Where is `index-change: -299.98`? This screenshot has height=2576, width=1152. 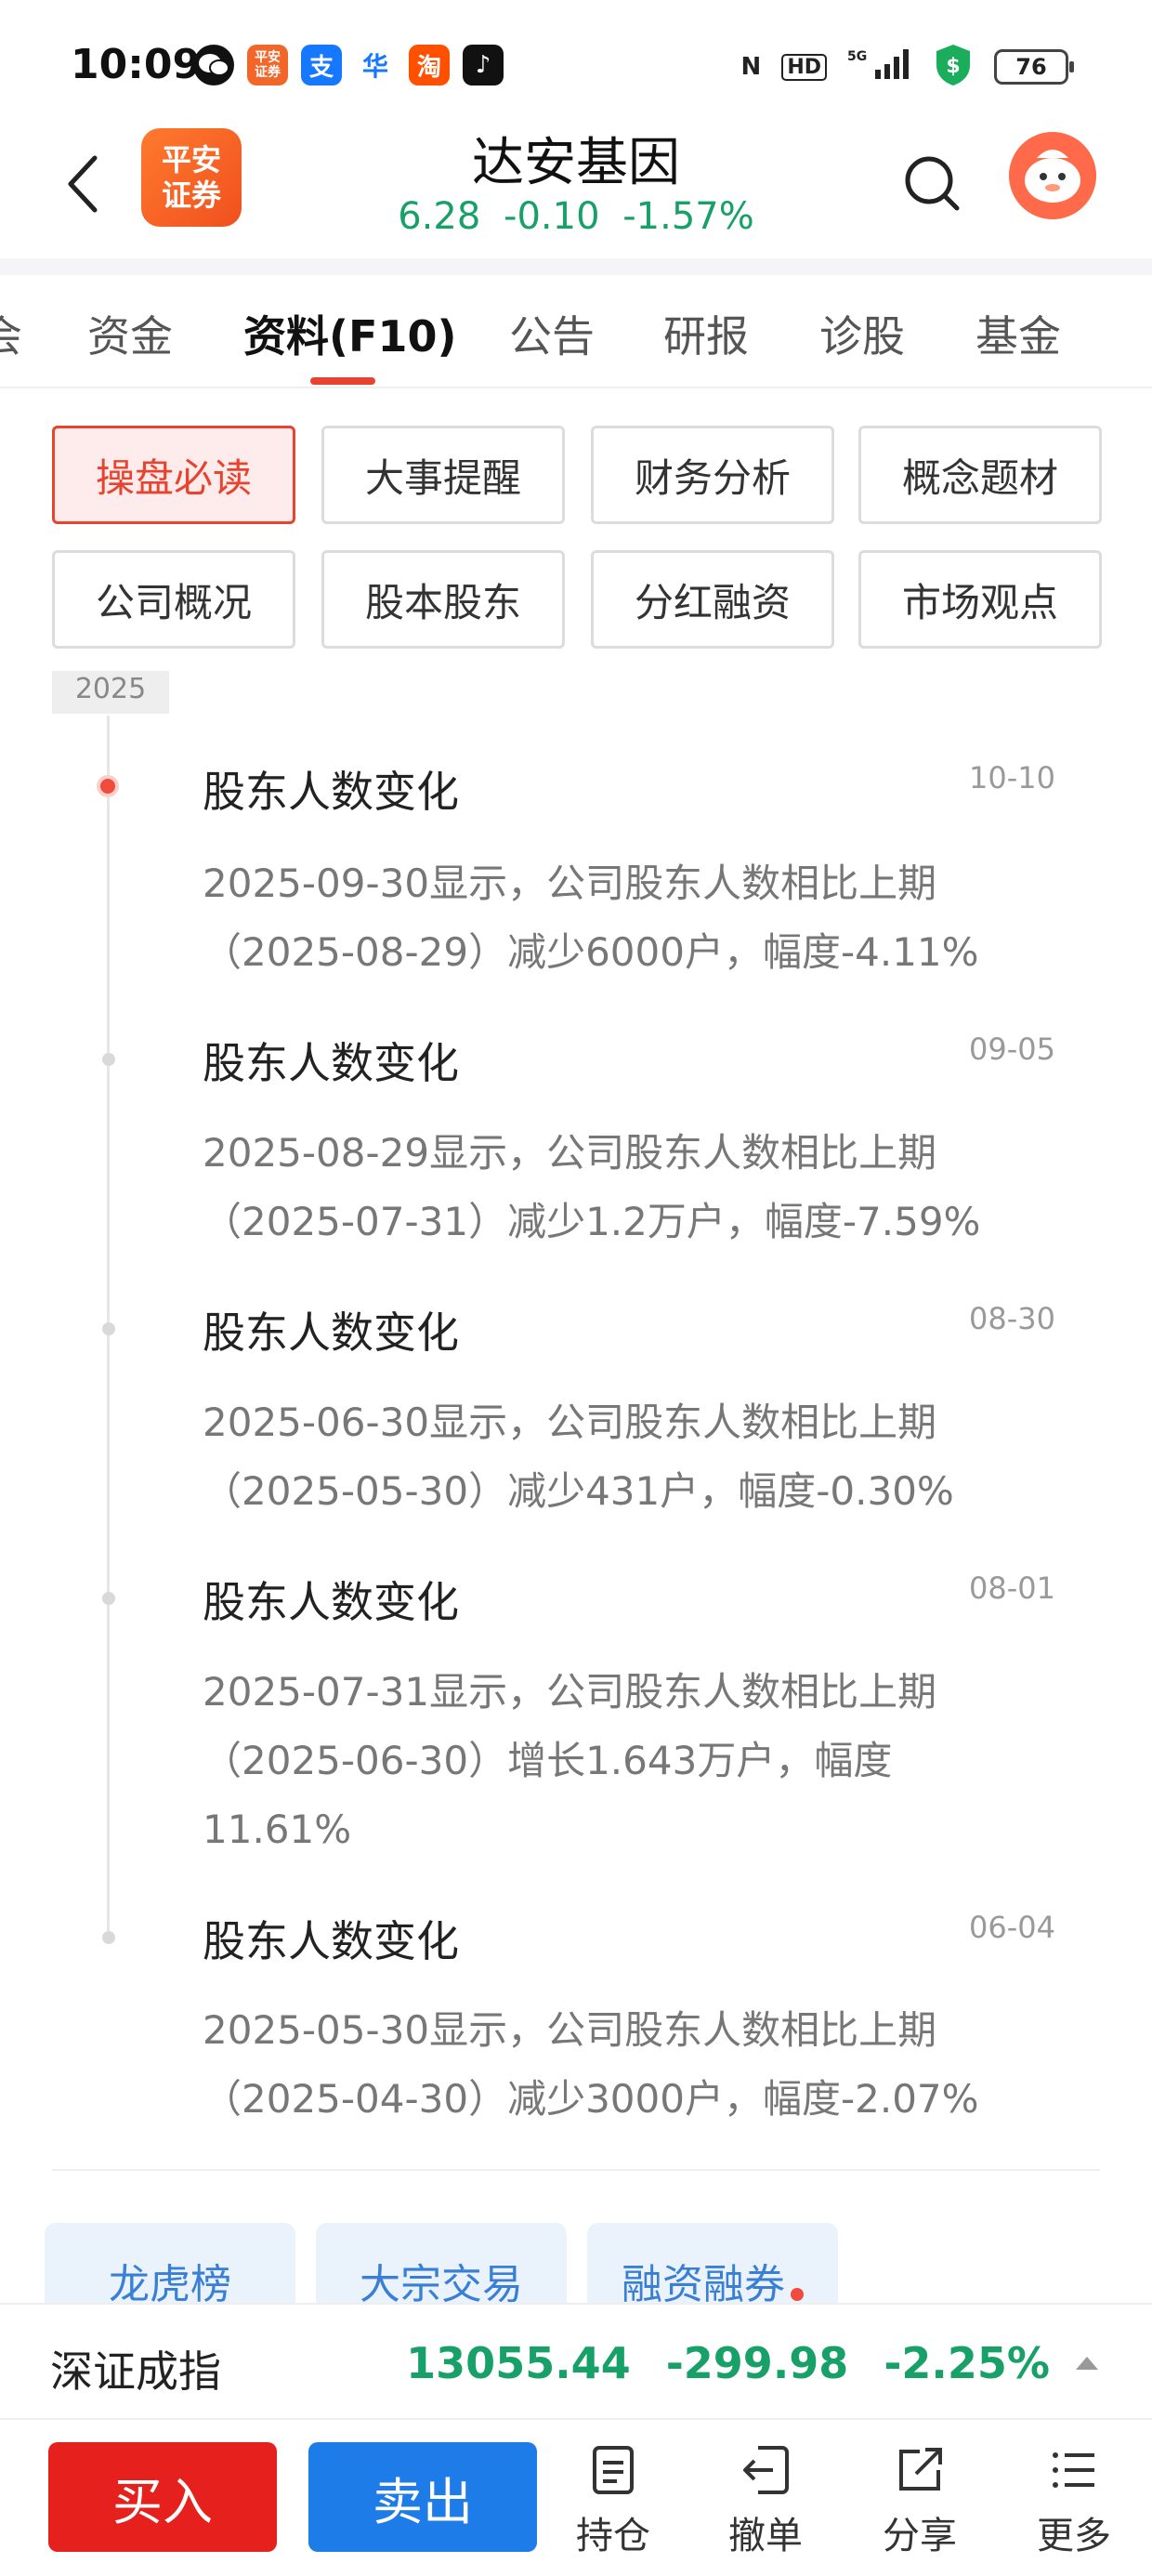
index-change: -299.98 is located at coordinates (757, 2363).